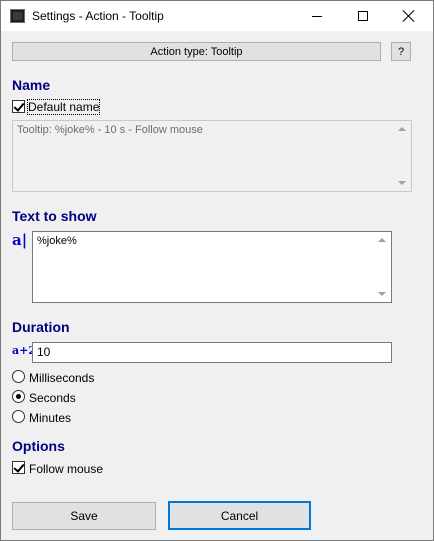  I want to click on save-button: Save, so click(84, 516).